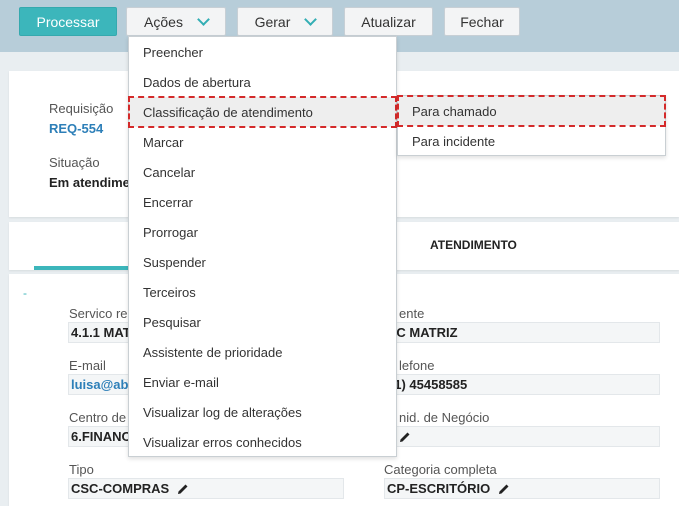  I want to click on phone-value: 51) 45458585, so click(427, 384).